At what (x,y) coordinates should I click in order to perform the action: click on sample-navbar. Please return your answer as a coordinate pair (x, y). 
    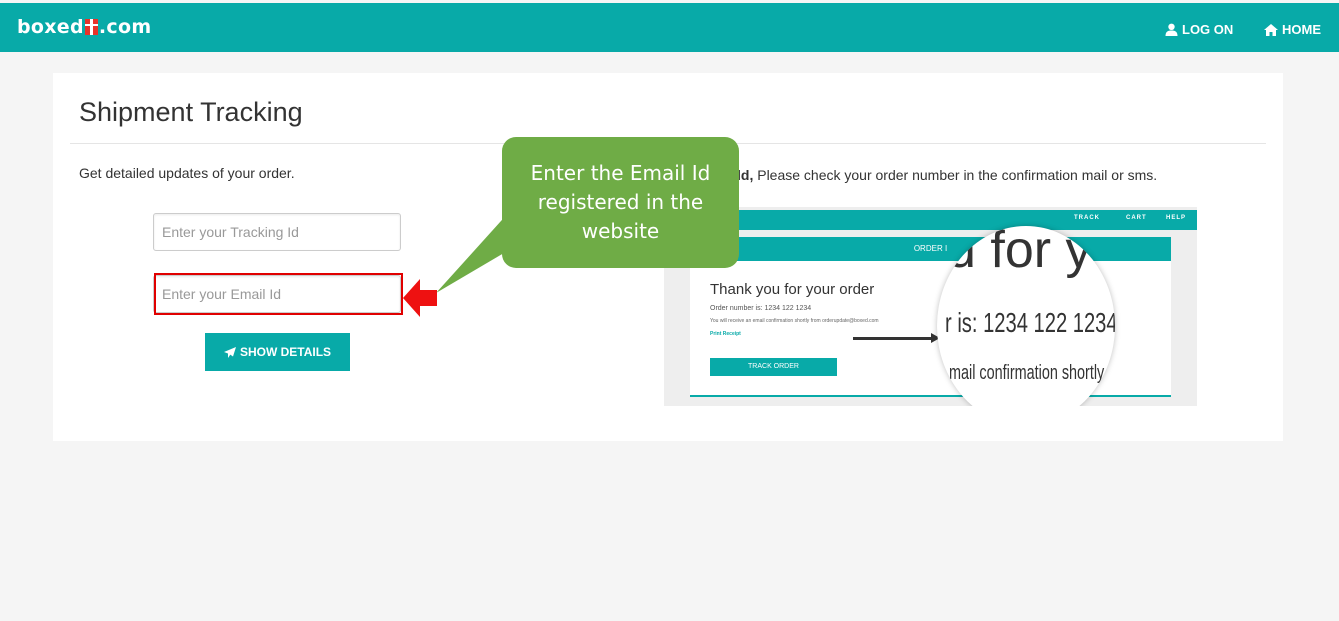
    Looking at the image, I should click on (930, 220).